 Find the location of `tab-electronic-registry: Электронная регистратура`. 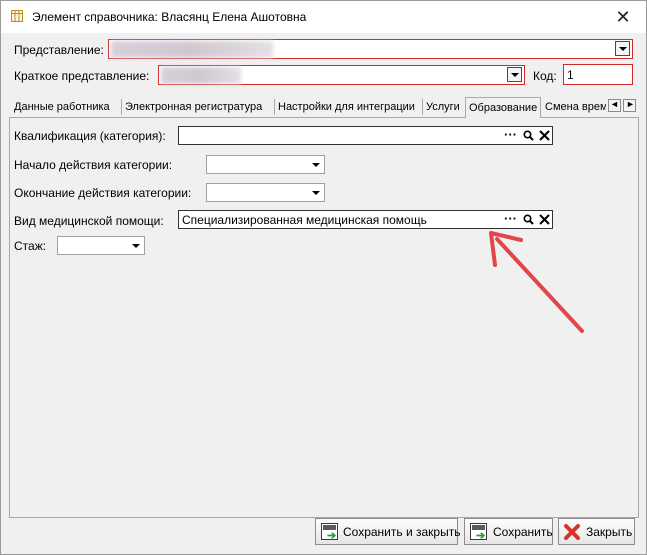

tab-electronic-registry: Электронная регистратура is located at coordinates (198, 107).